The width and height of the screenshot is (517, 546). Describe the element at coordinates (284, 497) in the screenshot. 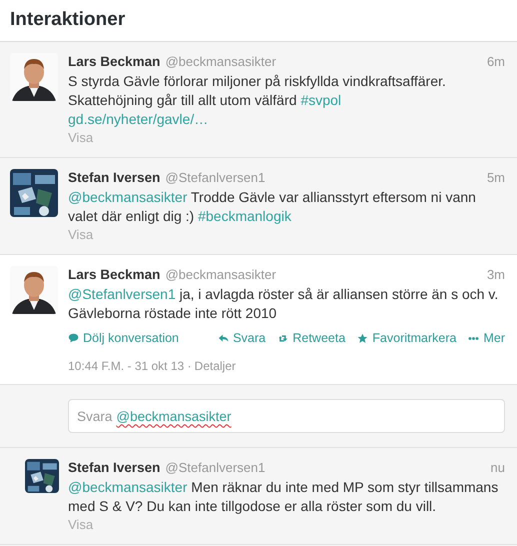

I see `tweet-text: @beckmansasikter Men räknar du inte med MP som styr tillsammans med S & V? Du kan inte tillgodose er alla röster som du vill.` at that location.